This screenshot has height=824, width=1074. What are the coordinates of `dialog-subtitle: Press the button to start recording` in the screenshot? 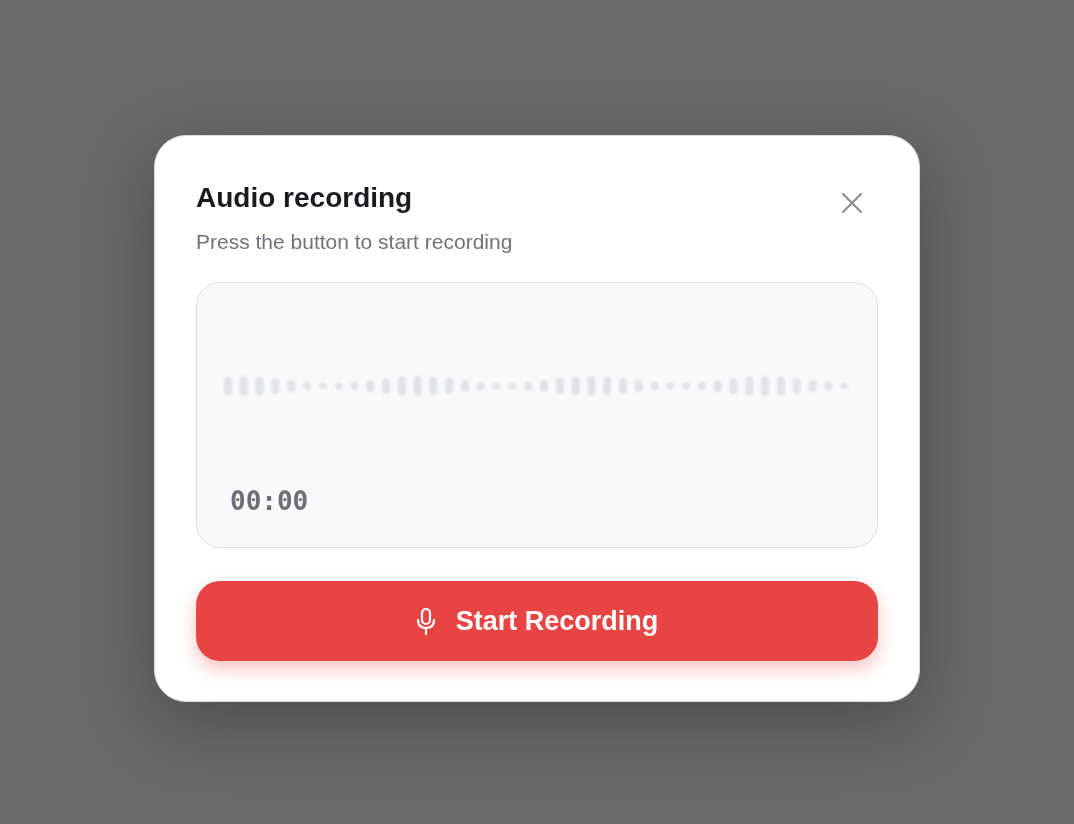 It's located at (354, 242).